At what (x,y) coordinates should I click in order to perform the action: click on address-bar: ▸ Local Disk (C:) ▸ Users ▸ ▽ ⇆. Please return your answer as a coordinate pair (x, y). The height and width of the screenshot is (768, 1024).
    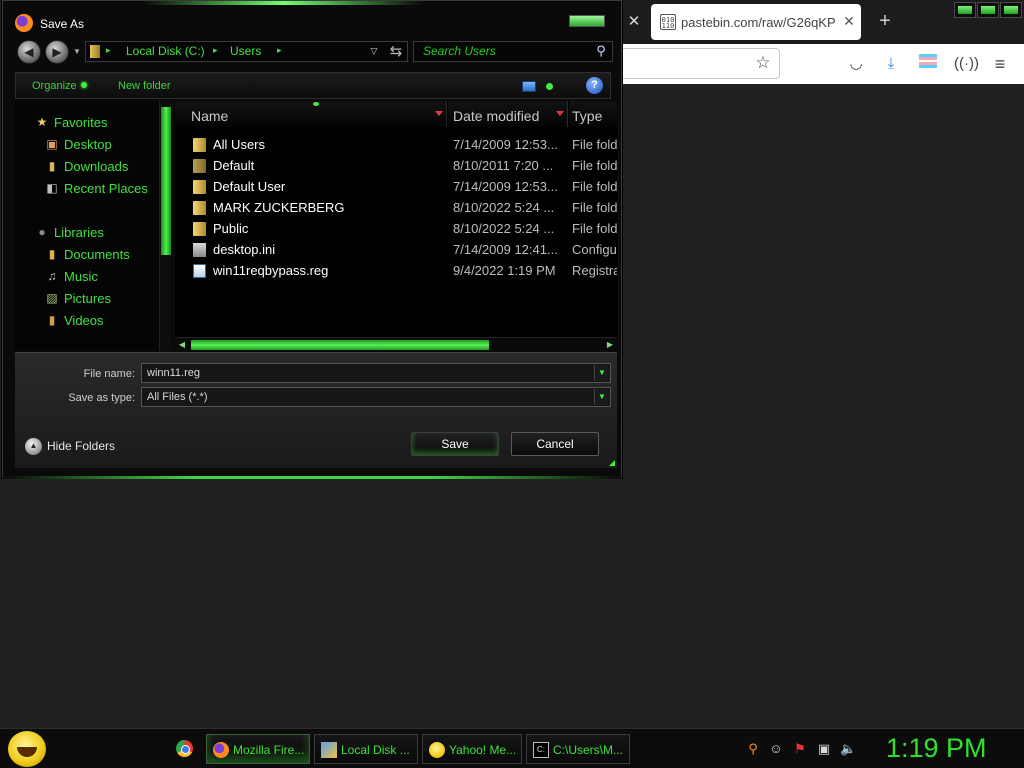
    Looking at the image, I should click on (246, 51).